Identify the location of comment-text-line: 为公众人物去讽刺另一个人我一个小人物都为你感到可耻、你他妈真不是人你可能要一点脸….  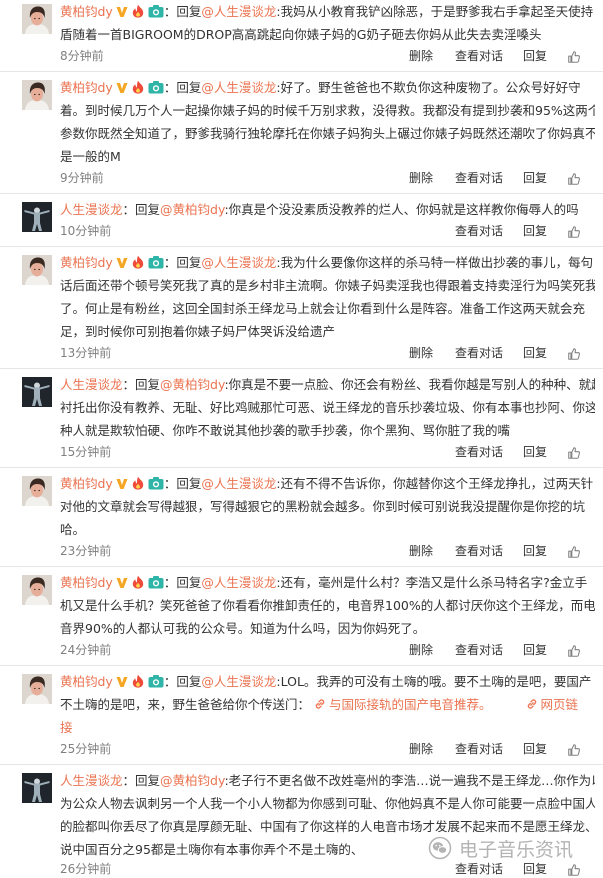
(327, 803).